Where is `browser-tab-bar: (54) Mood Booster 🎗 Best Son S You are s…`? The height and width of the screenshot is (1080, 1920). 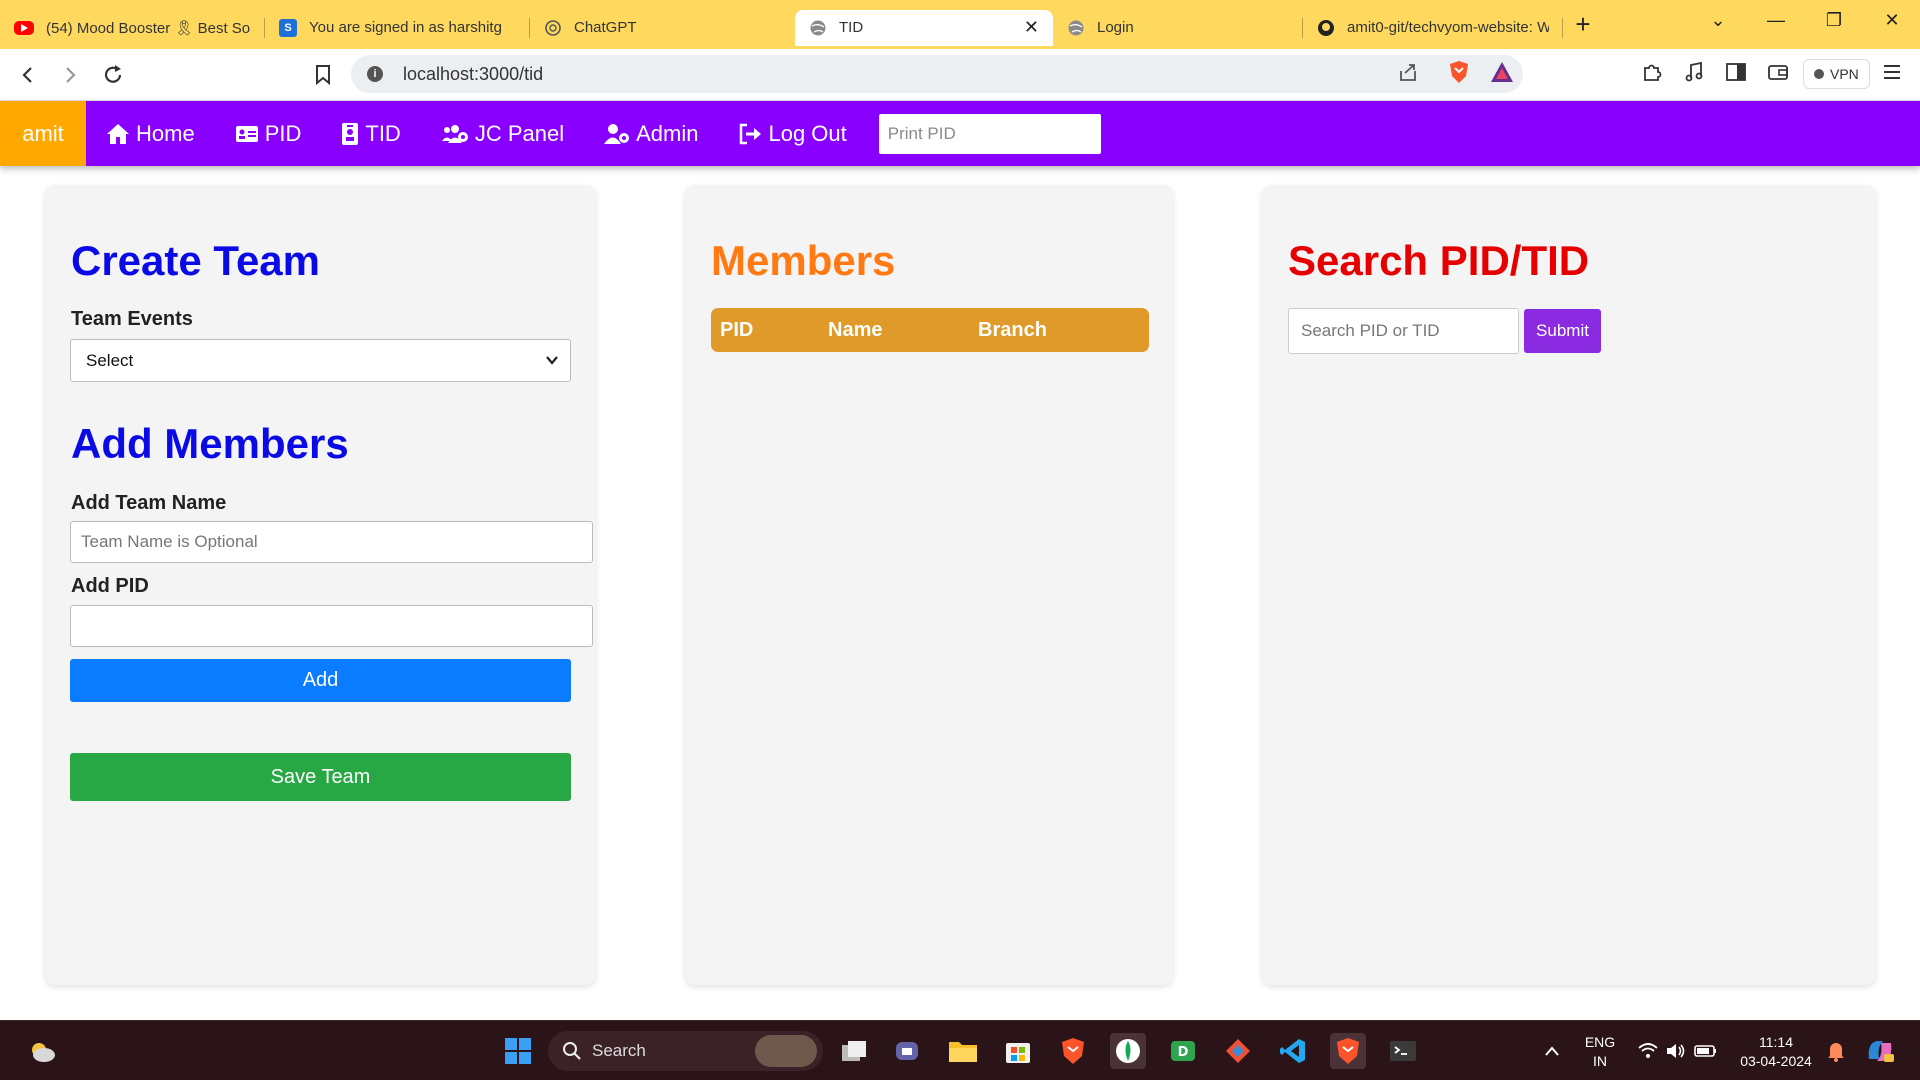
browser-tab-bar: (54) Mood Booster 🎗 Best Son S You are s… is located at coordinates (960, 24).